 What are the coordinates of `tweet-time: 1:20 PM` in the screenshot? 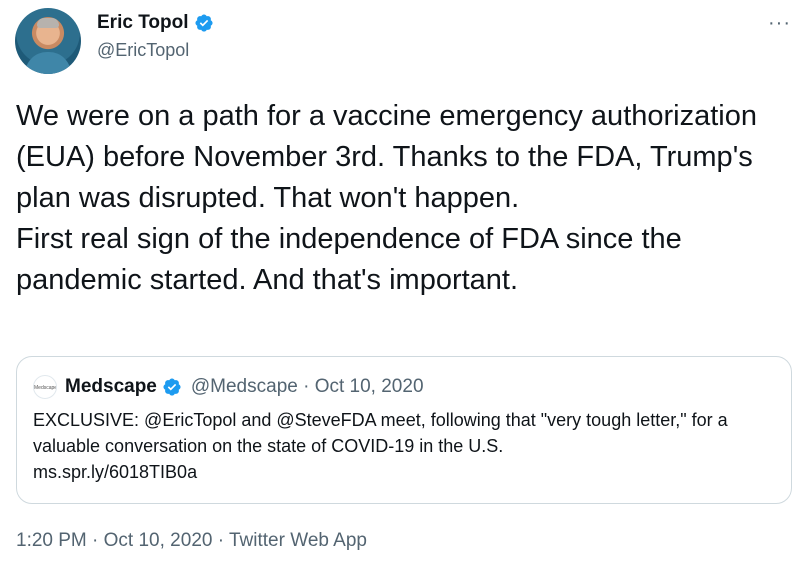 It's located at (51, 540).